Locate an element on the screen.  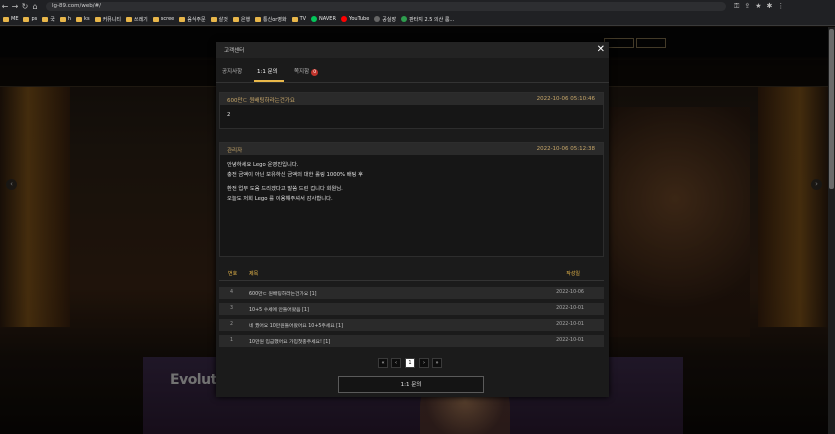
bookmark-label: 국 is located at coordinates (52, 19).